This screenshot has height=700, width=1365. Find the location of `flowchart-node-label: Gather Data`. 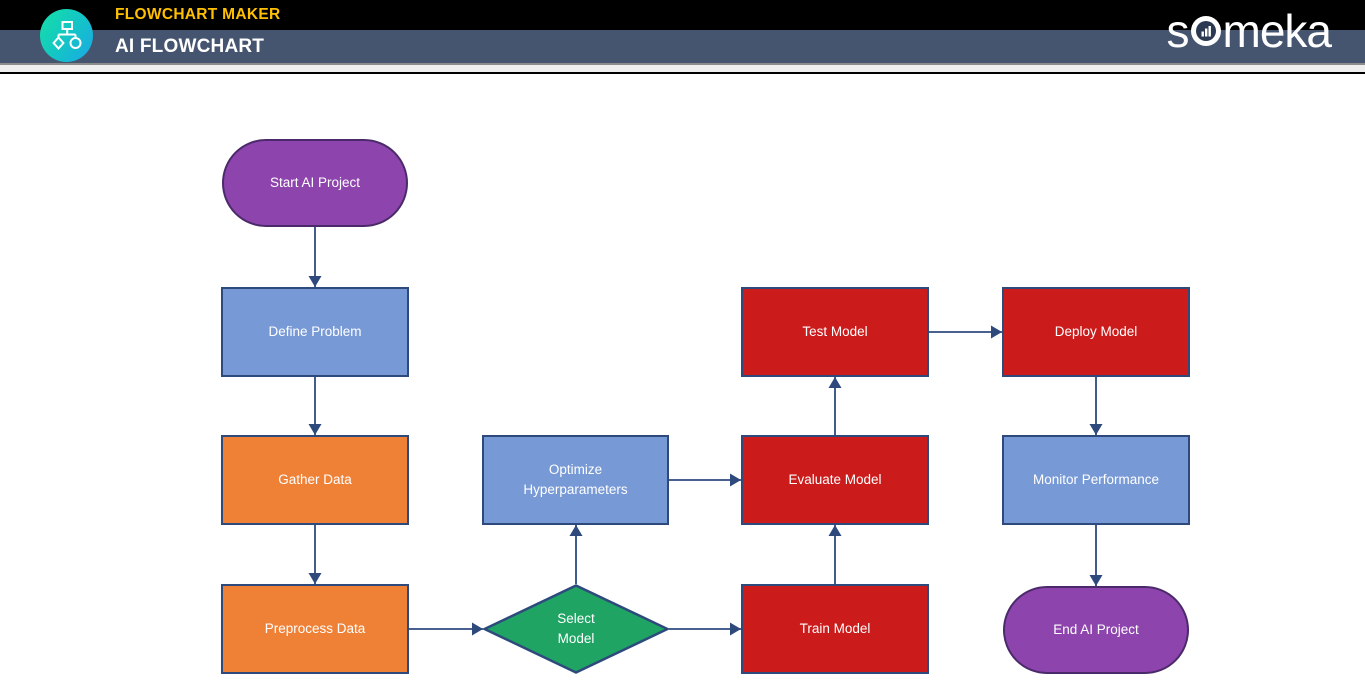

flowchart-node-label: Gather Data is located at coordinates (315, 479).